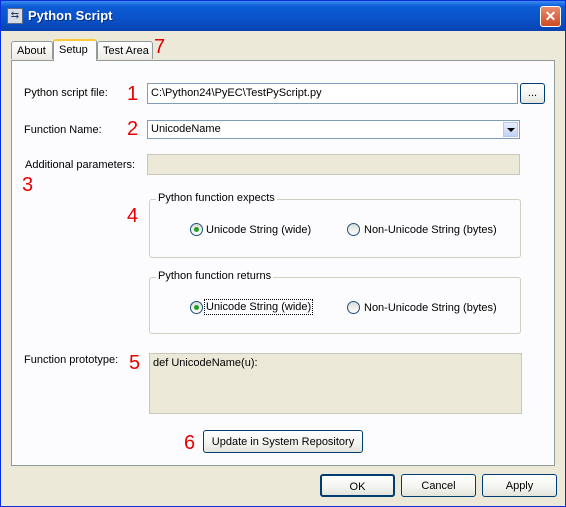  Describe the element at coordinates (438, 485) in the screenshot. I see `cancel-button: Cancel` at that location.